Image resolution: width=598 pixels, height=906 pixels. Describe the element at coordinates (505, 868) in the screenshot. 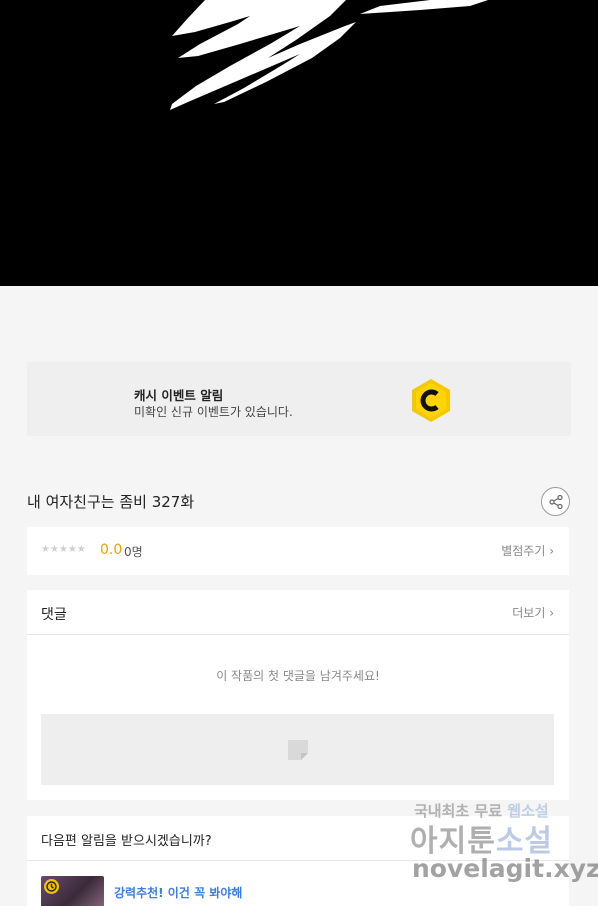

I see `watermark-url: novelagit.xyz` at that location.